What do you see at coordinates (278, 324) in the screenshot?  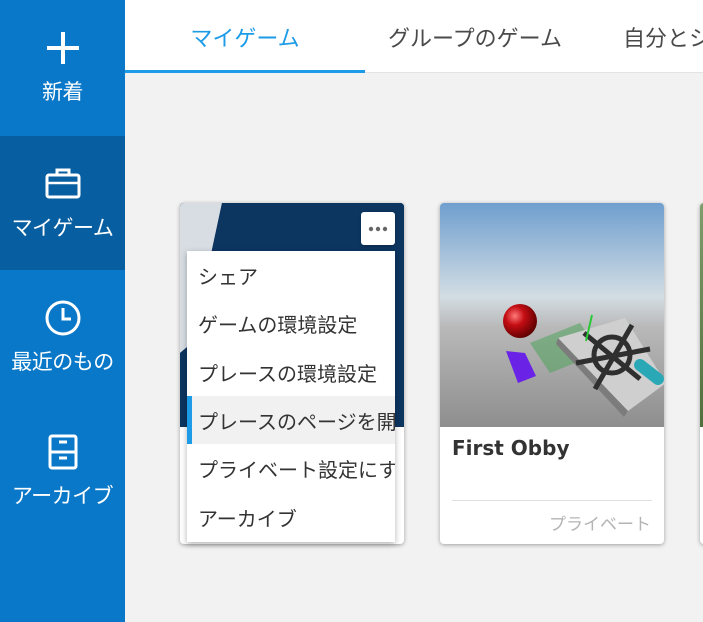 I see `menu-item-label: ゲームの環境設定` at bounding box center [278, 324].